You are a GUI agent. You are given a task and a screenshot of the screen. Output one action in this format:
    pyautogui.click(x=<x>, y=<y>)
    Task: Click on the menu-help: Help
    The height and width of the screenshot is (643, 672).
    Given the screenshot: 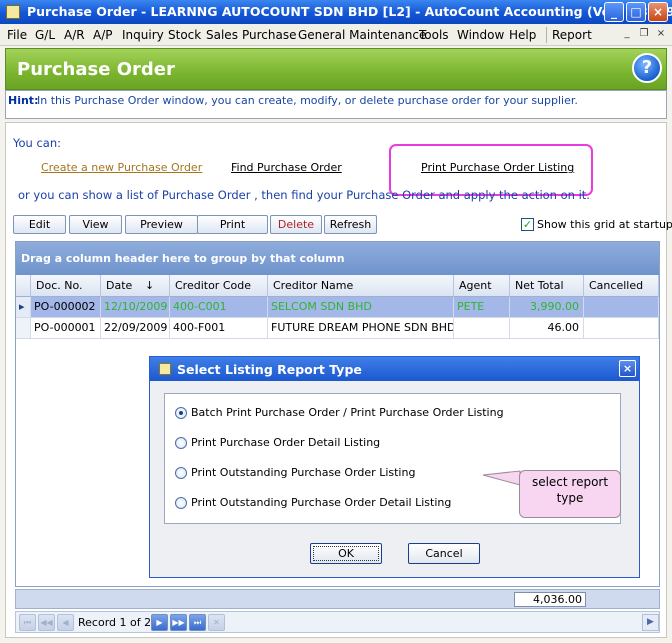 What is the action you would take?
    pyautogui.click(x=522, y=35)
    